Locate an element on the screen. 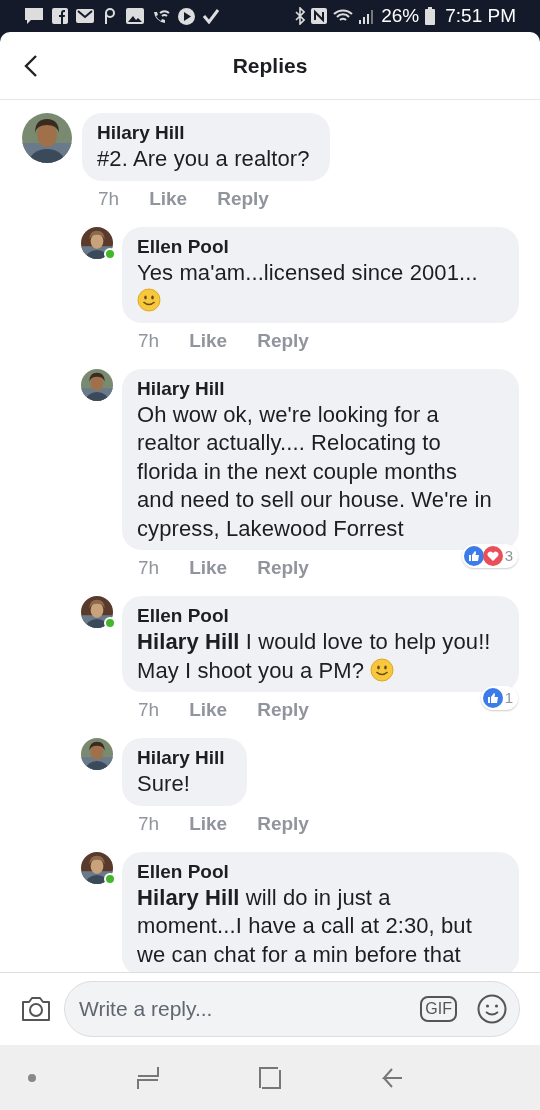 The image size is (540, 1110). dot-icon is located at coordinates (32, 1077).